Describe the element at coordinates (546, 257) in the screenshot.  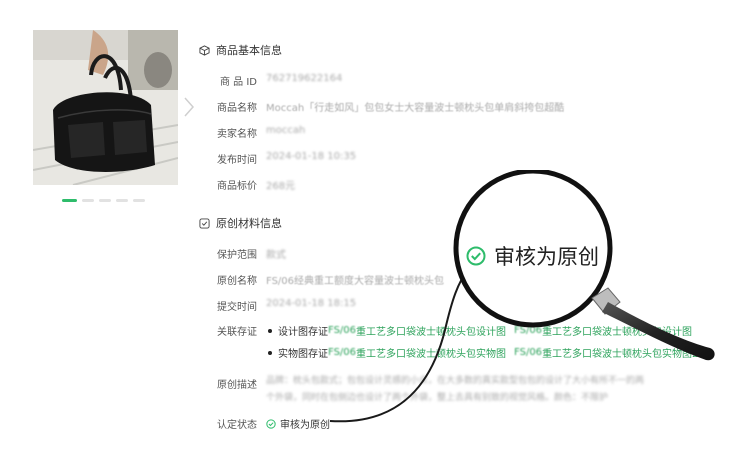
I see `magnified-status-text: 审核为原创` at that location.